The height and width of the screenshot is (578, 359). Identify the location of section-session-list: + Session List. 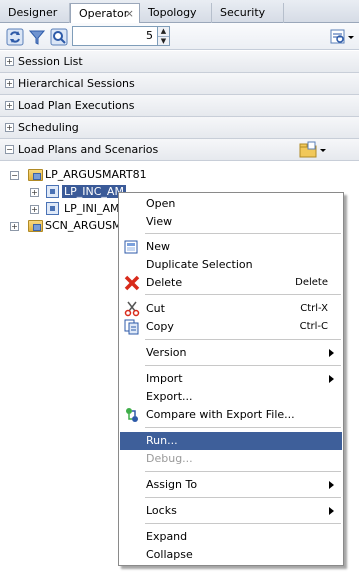
(179, 62).